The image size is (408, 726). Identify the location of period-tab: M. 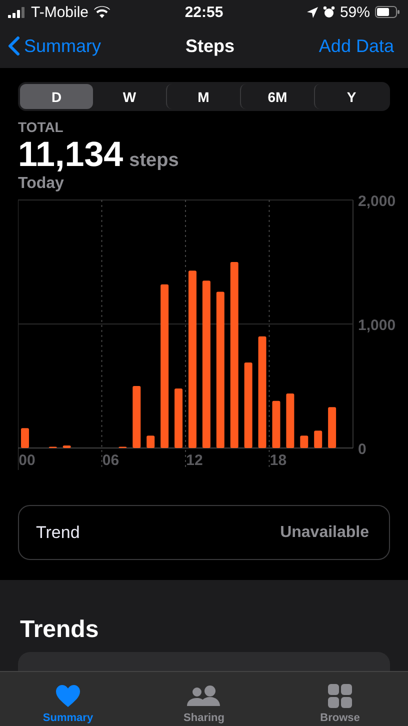
(203, 96).